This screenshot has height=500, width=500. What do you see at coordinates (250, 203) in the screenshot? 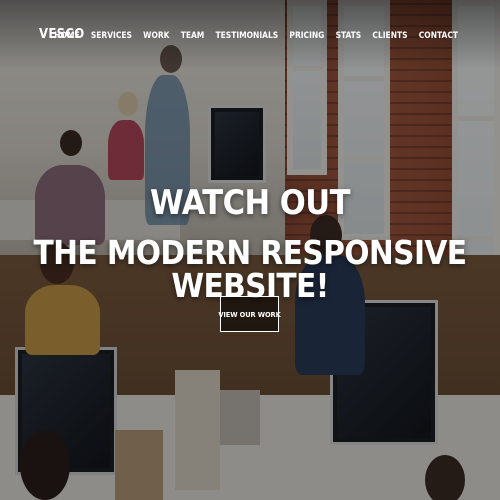
I see `hero-title: WATCH OUT` at bounding box center [250, 203].